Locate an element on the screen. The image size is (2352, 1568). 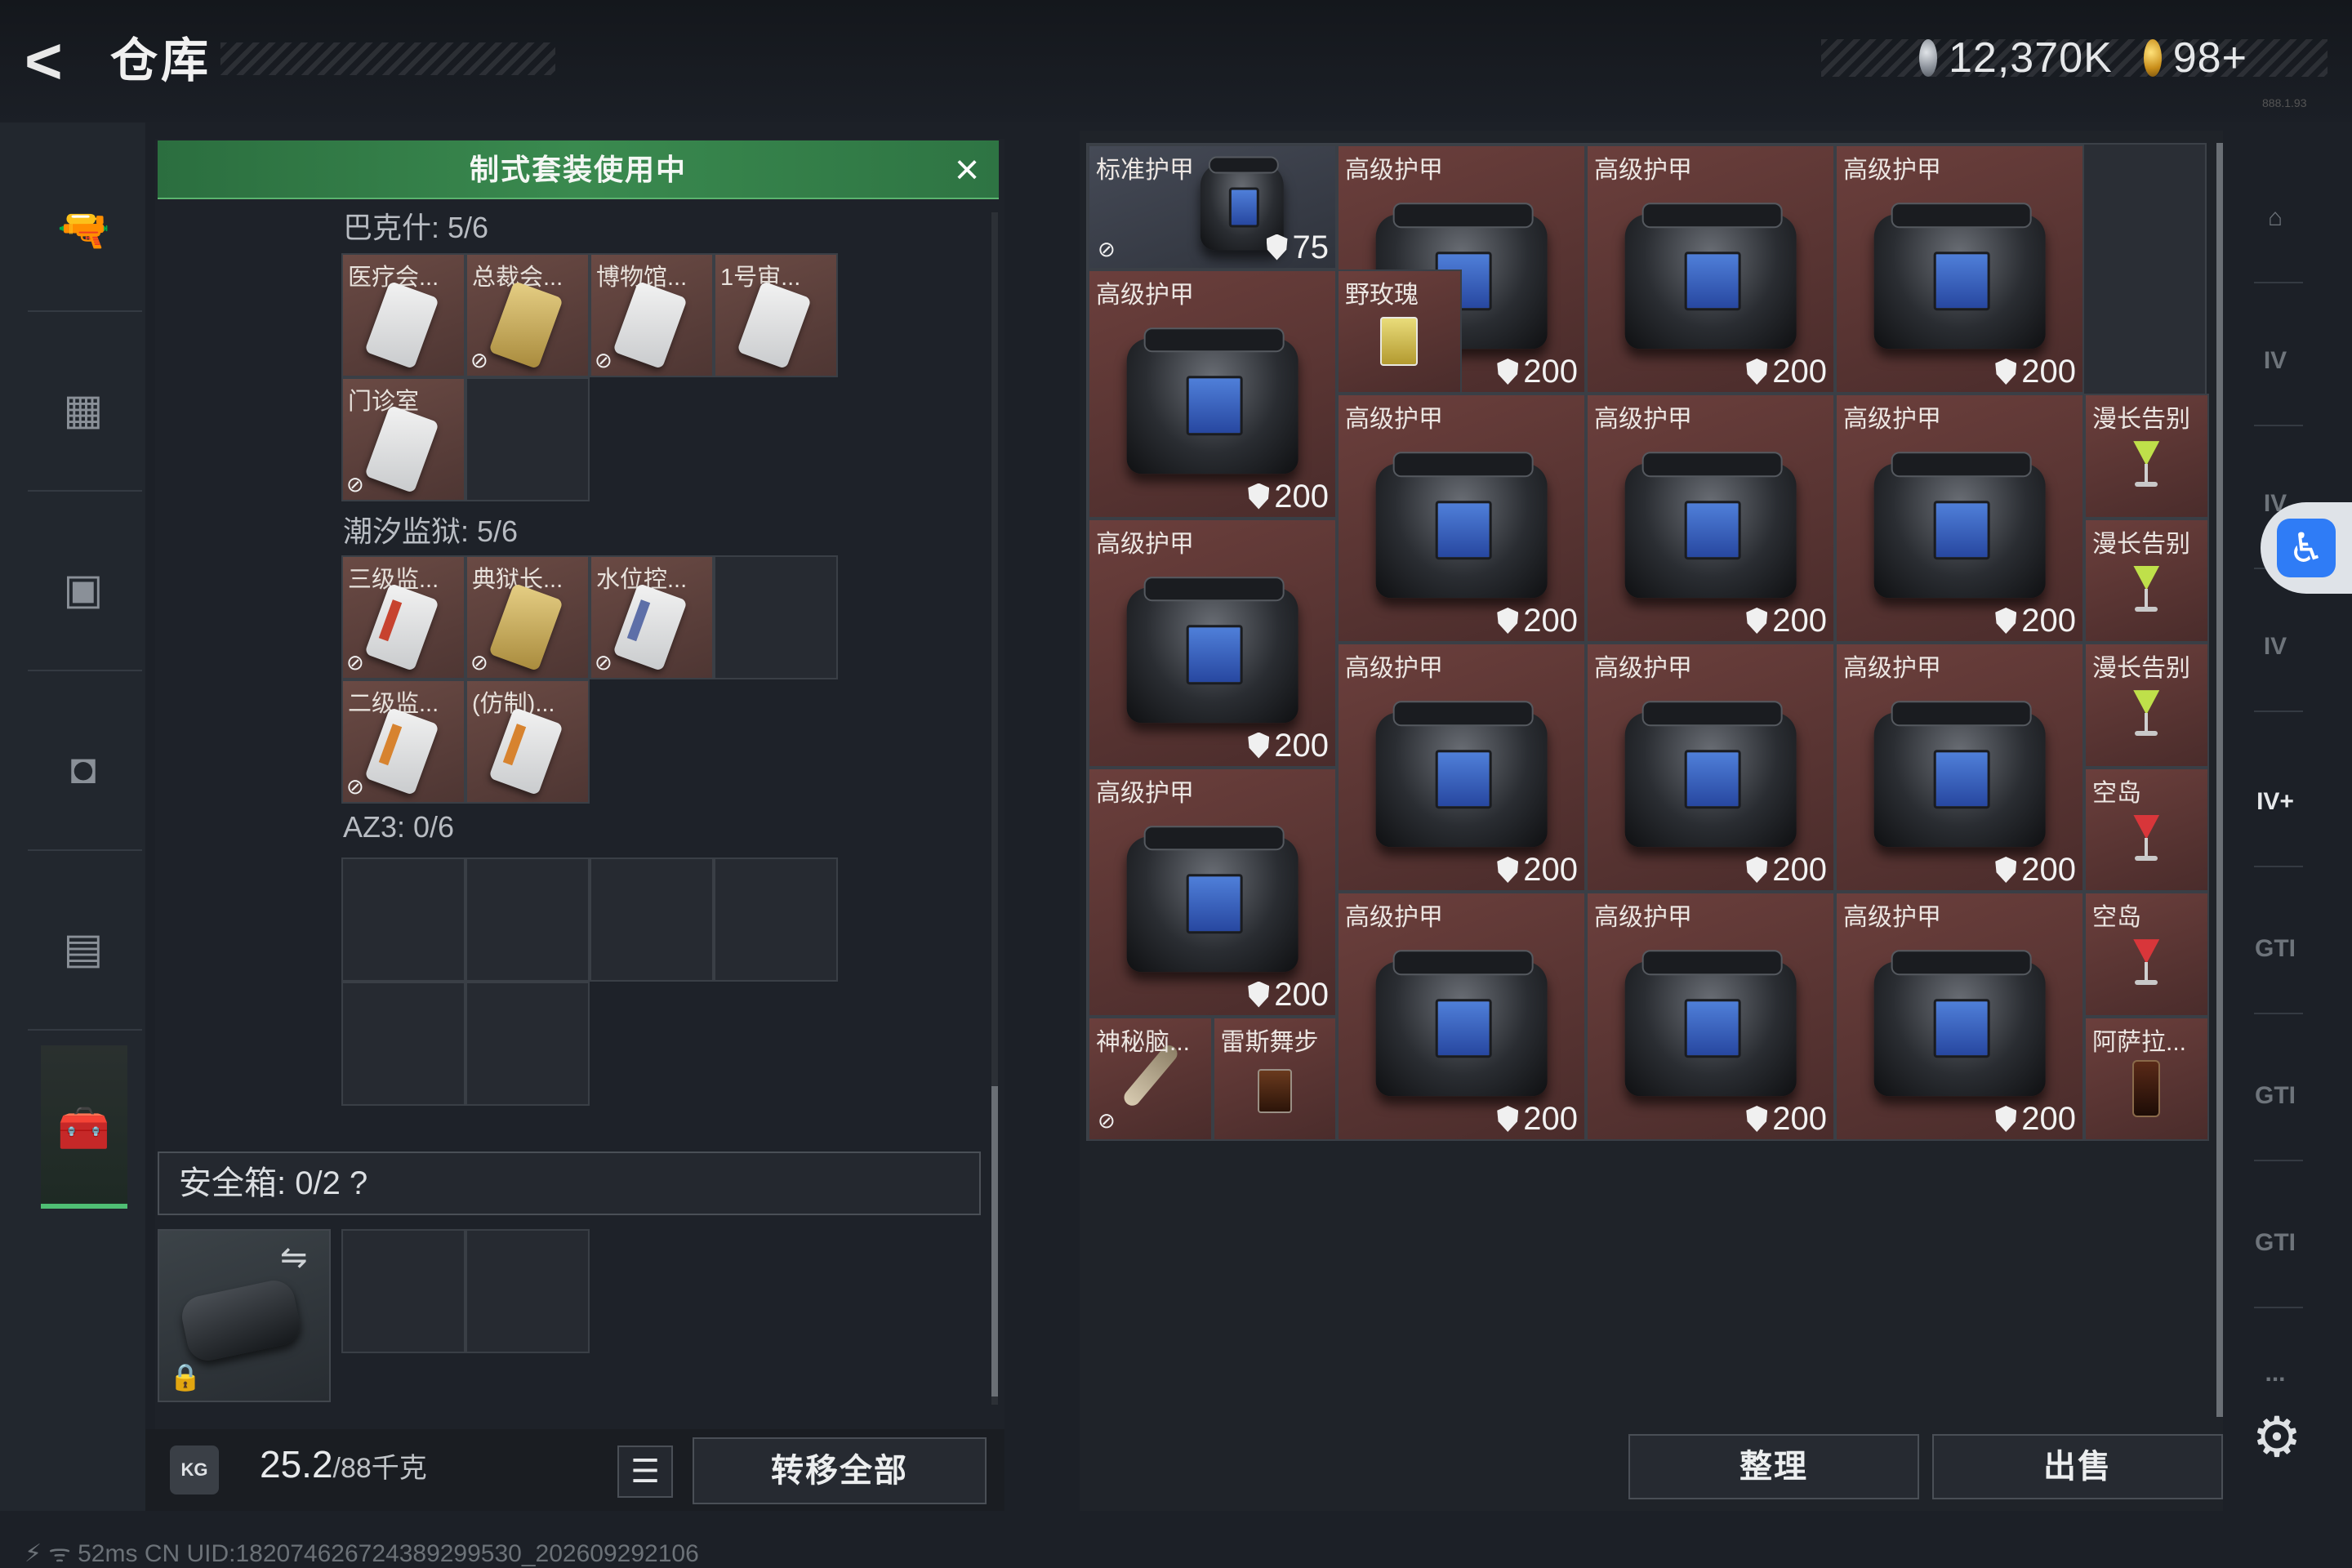
cocktail-glass is located at coordinates (2146, 577).